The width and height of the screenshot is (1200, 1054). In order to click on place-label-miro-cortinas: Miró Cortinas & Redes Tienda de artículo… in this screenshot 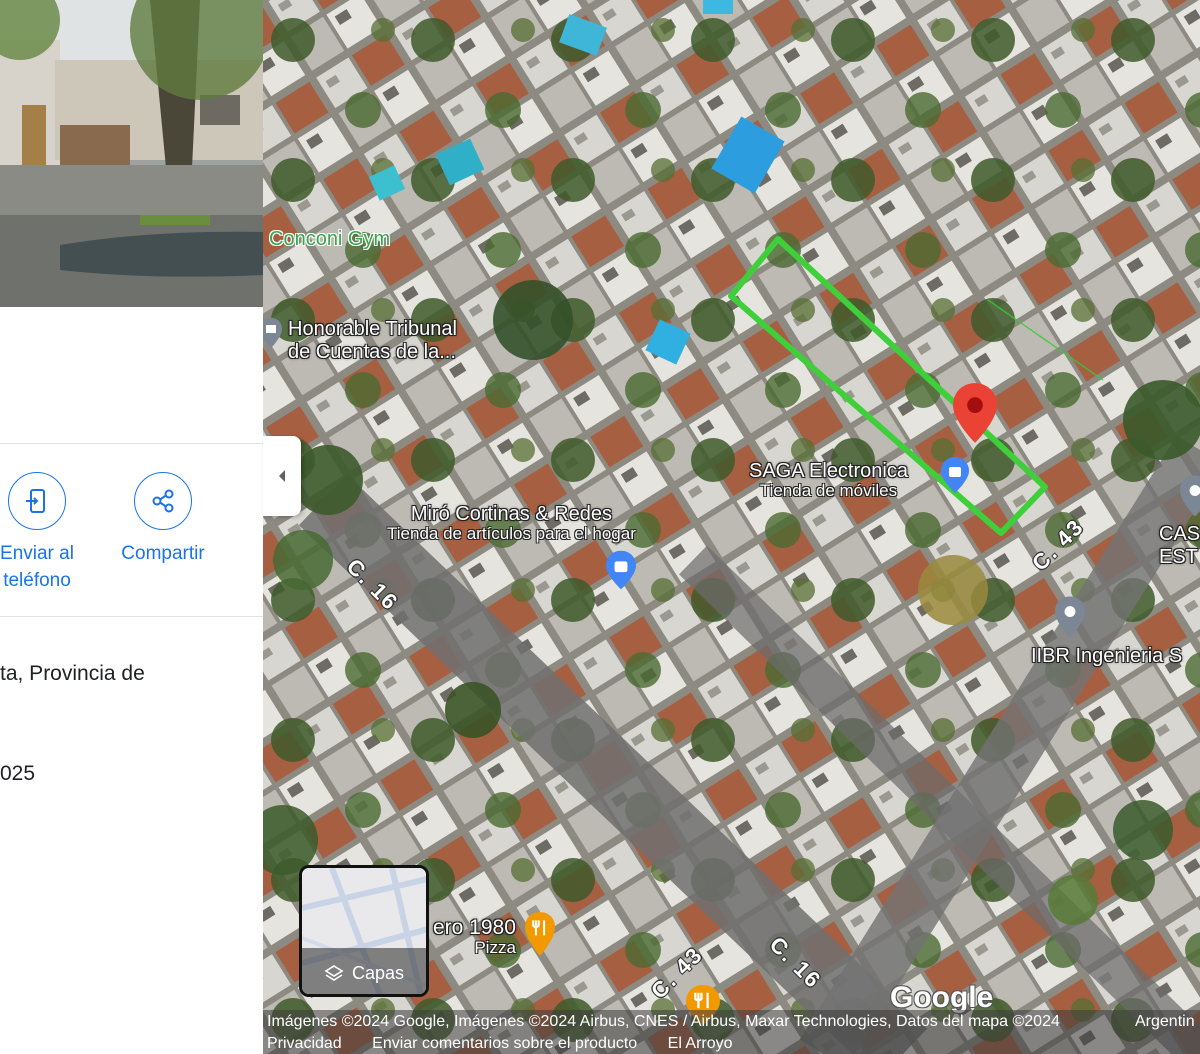, I will do `click(511, 523)`.